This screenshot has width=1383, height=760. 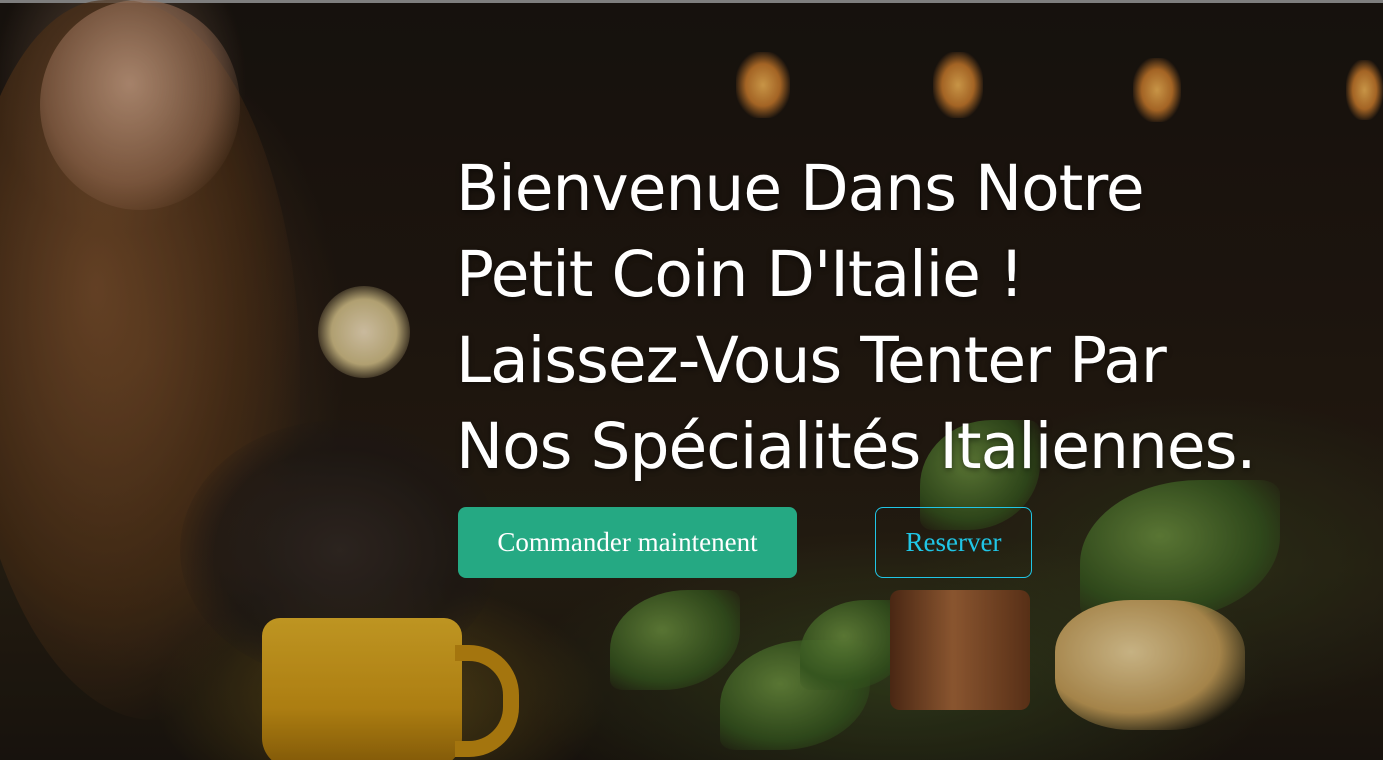 I want to click on headline-line: Nos Spécialités Italiennes., so click(x=856, y=446).